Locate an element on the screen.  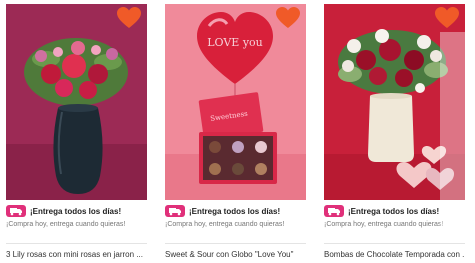
balloon-text: LOVE you is located at coordinates (235, 42).